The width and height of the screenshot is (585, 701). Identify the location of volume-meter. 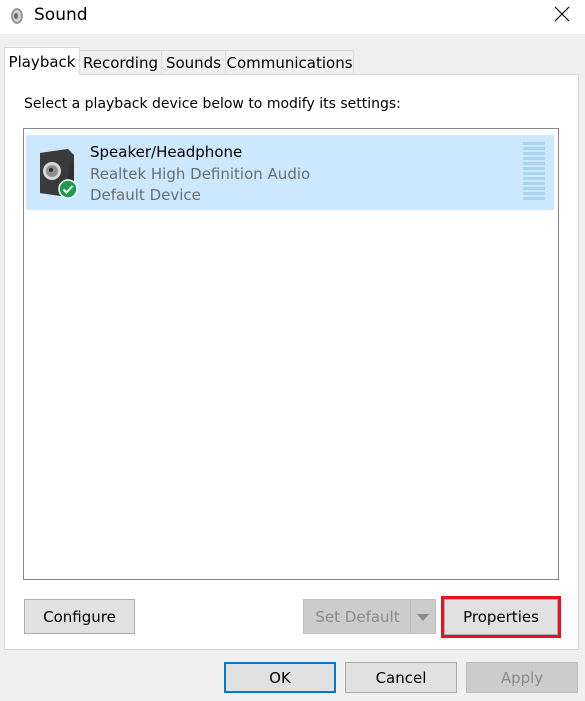
(534, 172).